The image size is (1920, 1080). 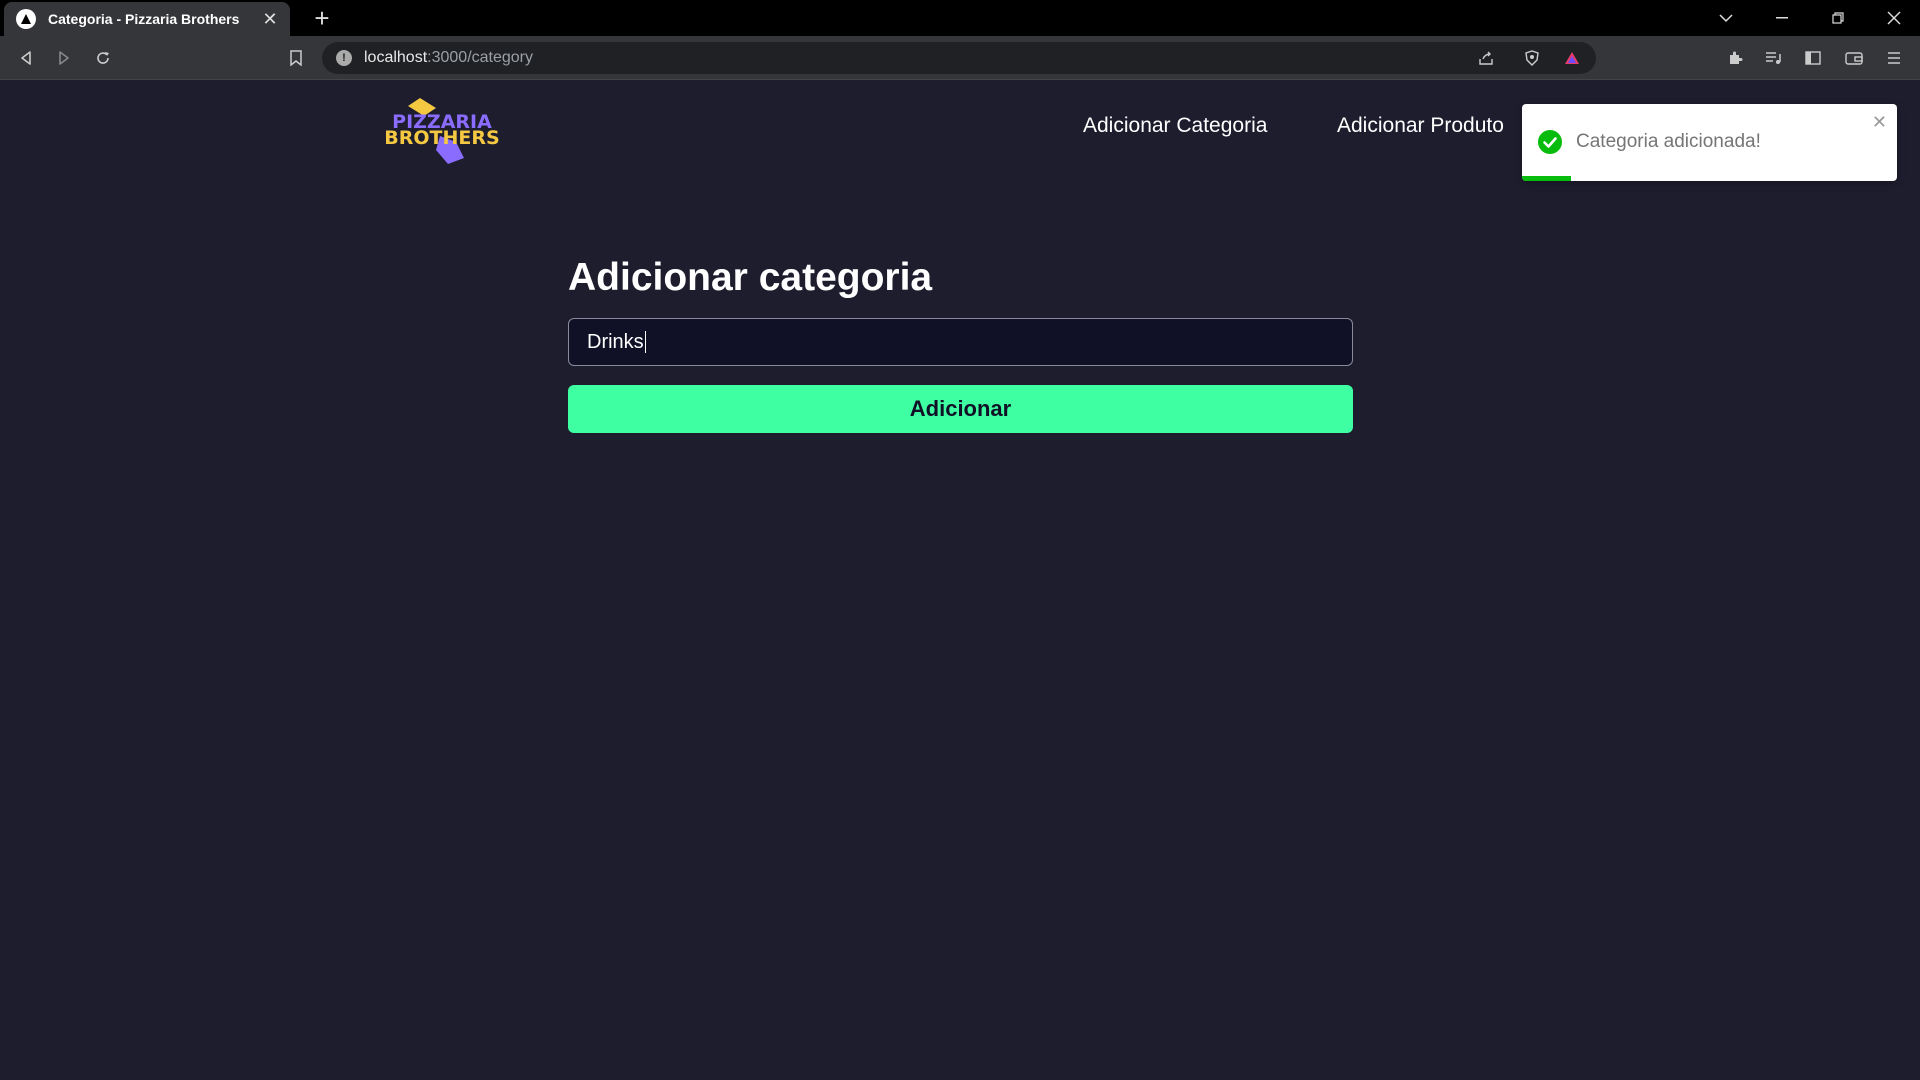 What do you see at coordinates (480, 57) in the screenshot?
I see `url-path: :3000/category` at bounding box center [480, 57].